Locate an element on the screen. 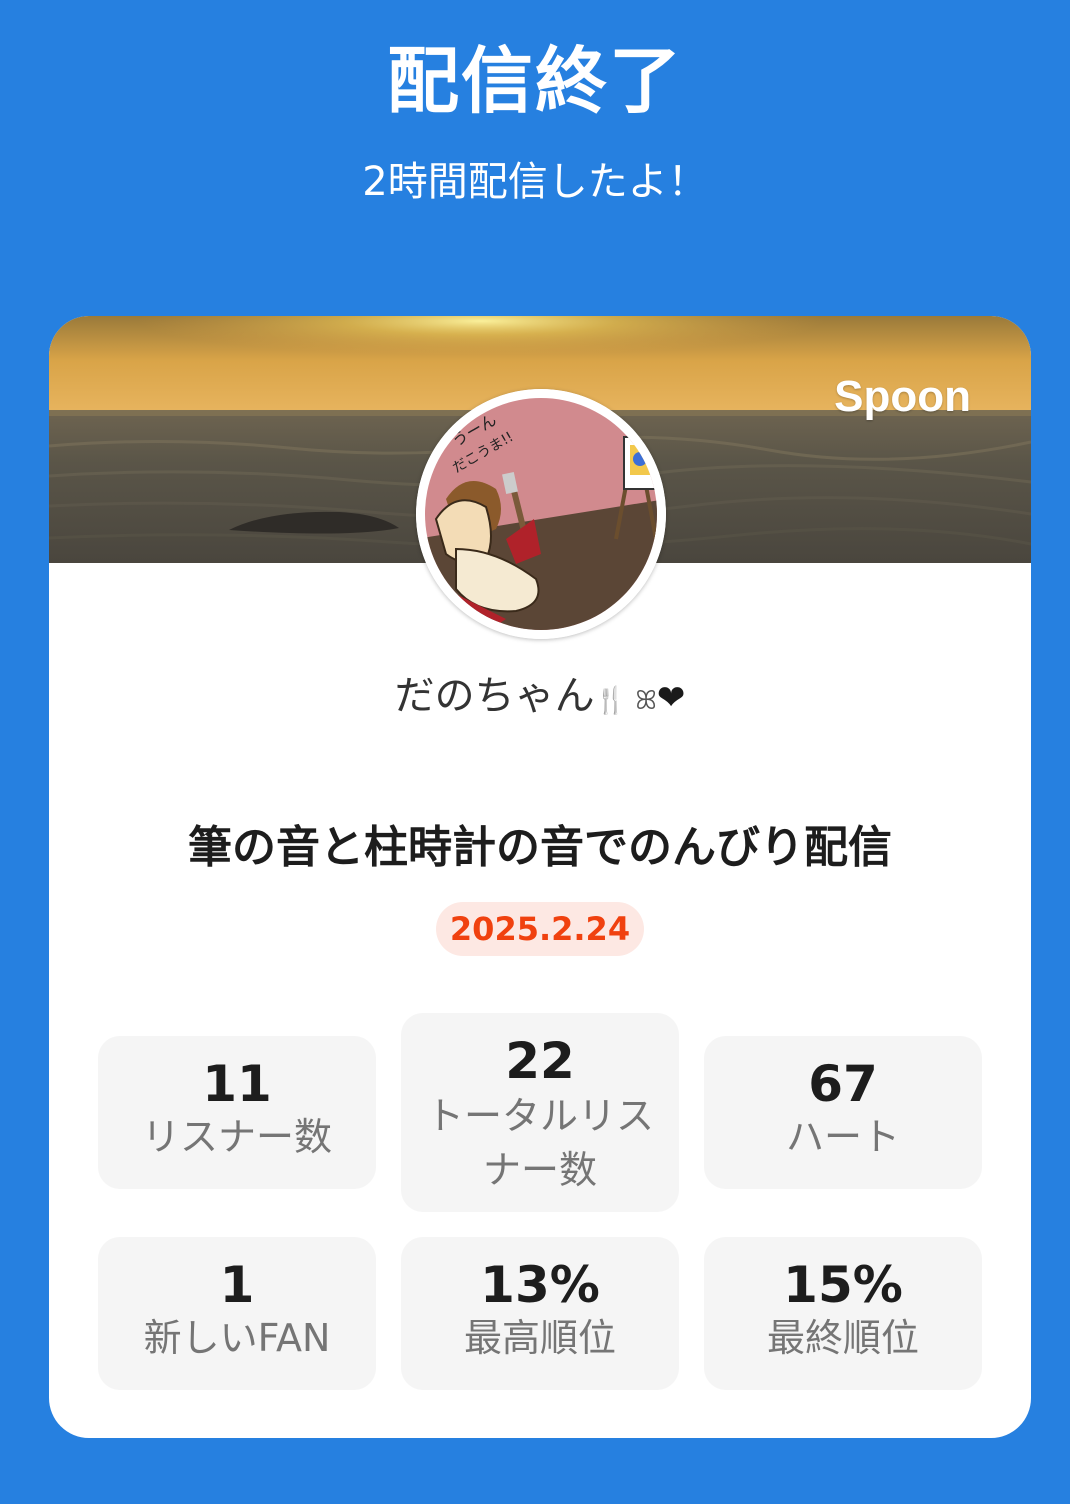 Image resolution: width=1070 pixels, height=1504 pixels. stat-label: リスナー数 is located at coordinates (236, 1137).